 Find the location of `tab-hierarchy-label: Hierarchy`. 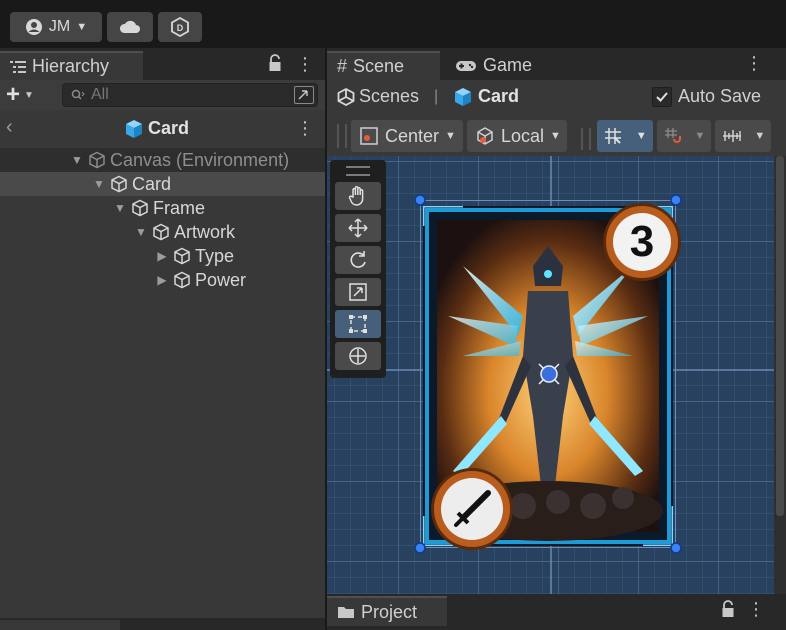

tab-hierarchy-label: Hierarchy is located at coordinates (71, 66).